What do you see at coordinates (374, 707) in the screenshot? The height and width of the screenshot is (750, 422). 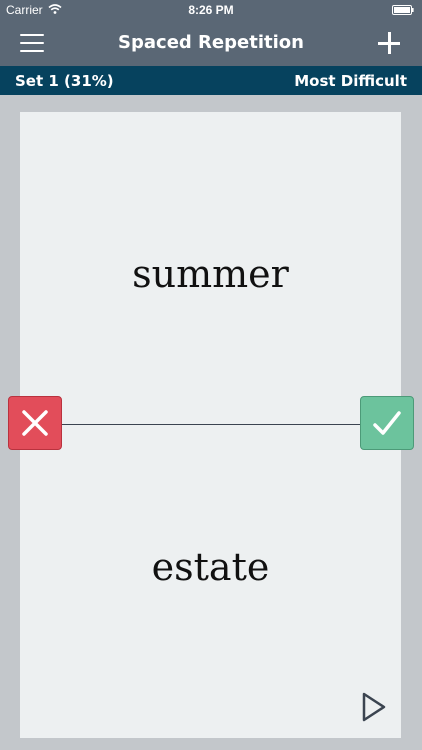 I see `play-icon` at bounding box center [374, 707].